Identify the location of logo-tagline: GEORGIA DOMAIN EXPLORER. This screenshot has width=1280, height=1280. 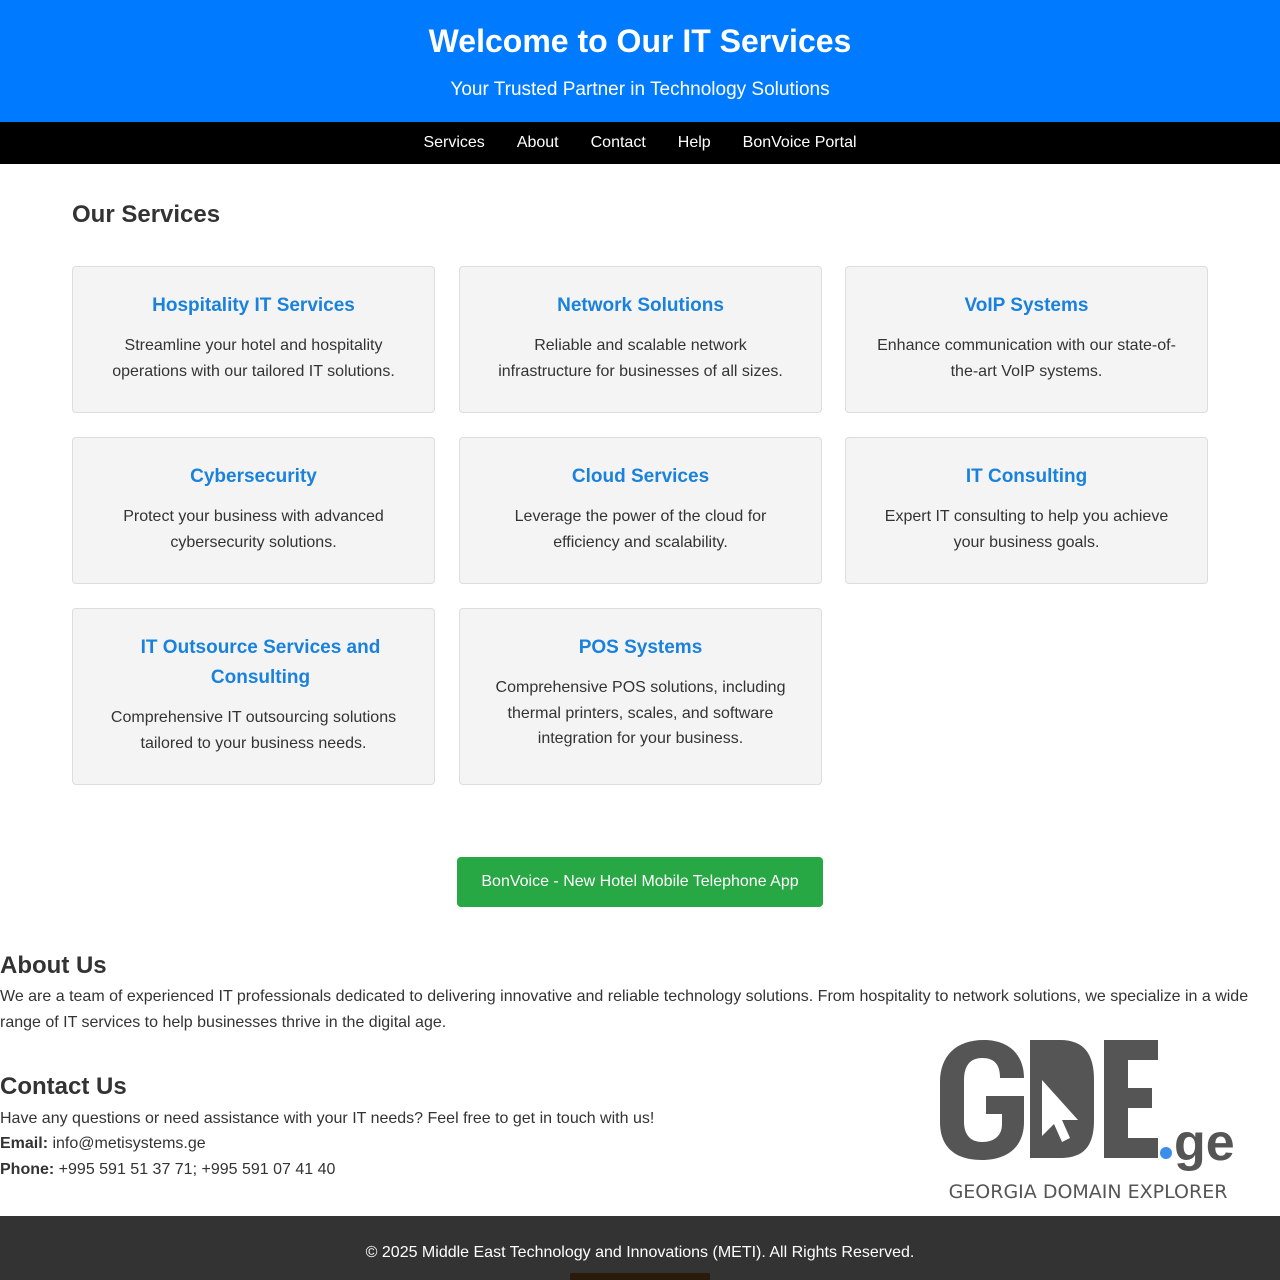
(1088, 1192).